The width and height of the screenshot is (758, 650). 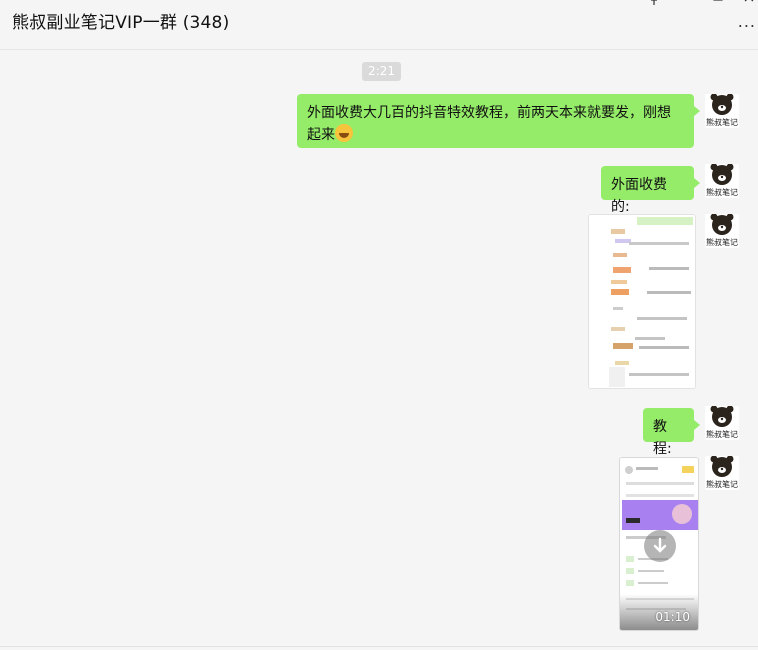 I want to click on message-text: 教程:, so click(x=662, y=438).